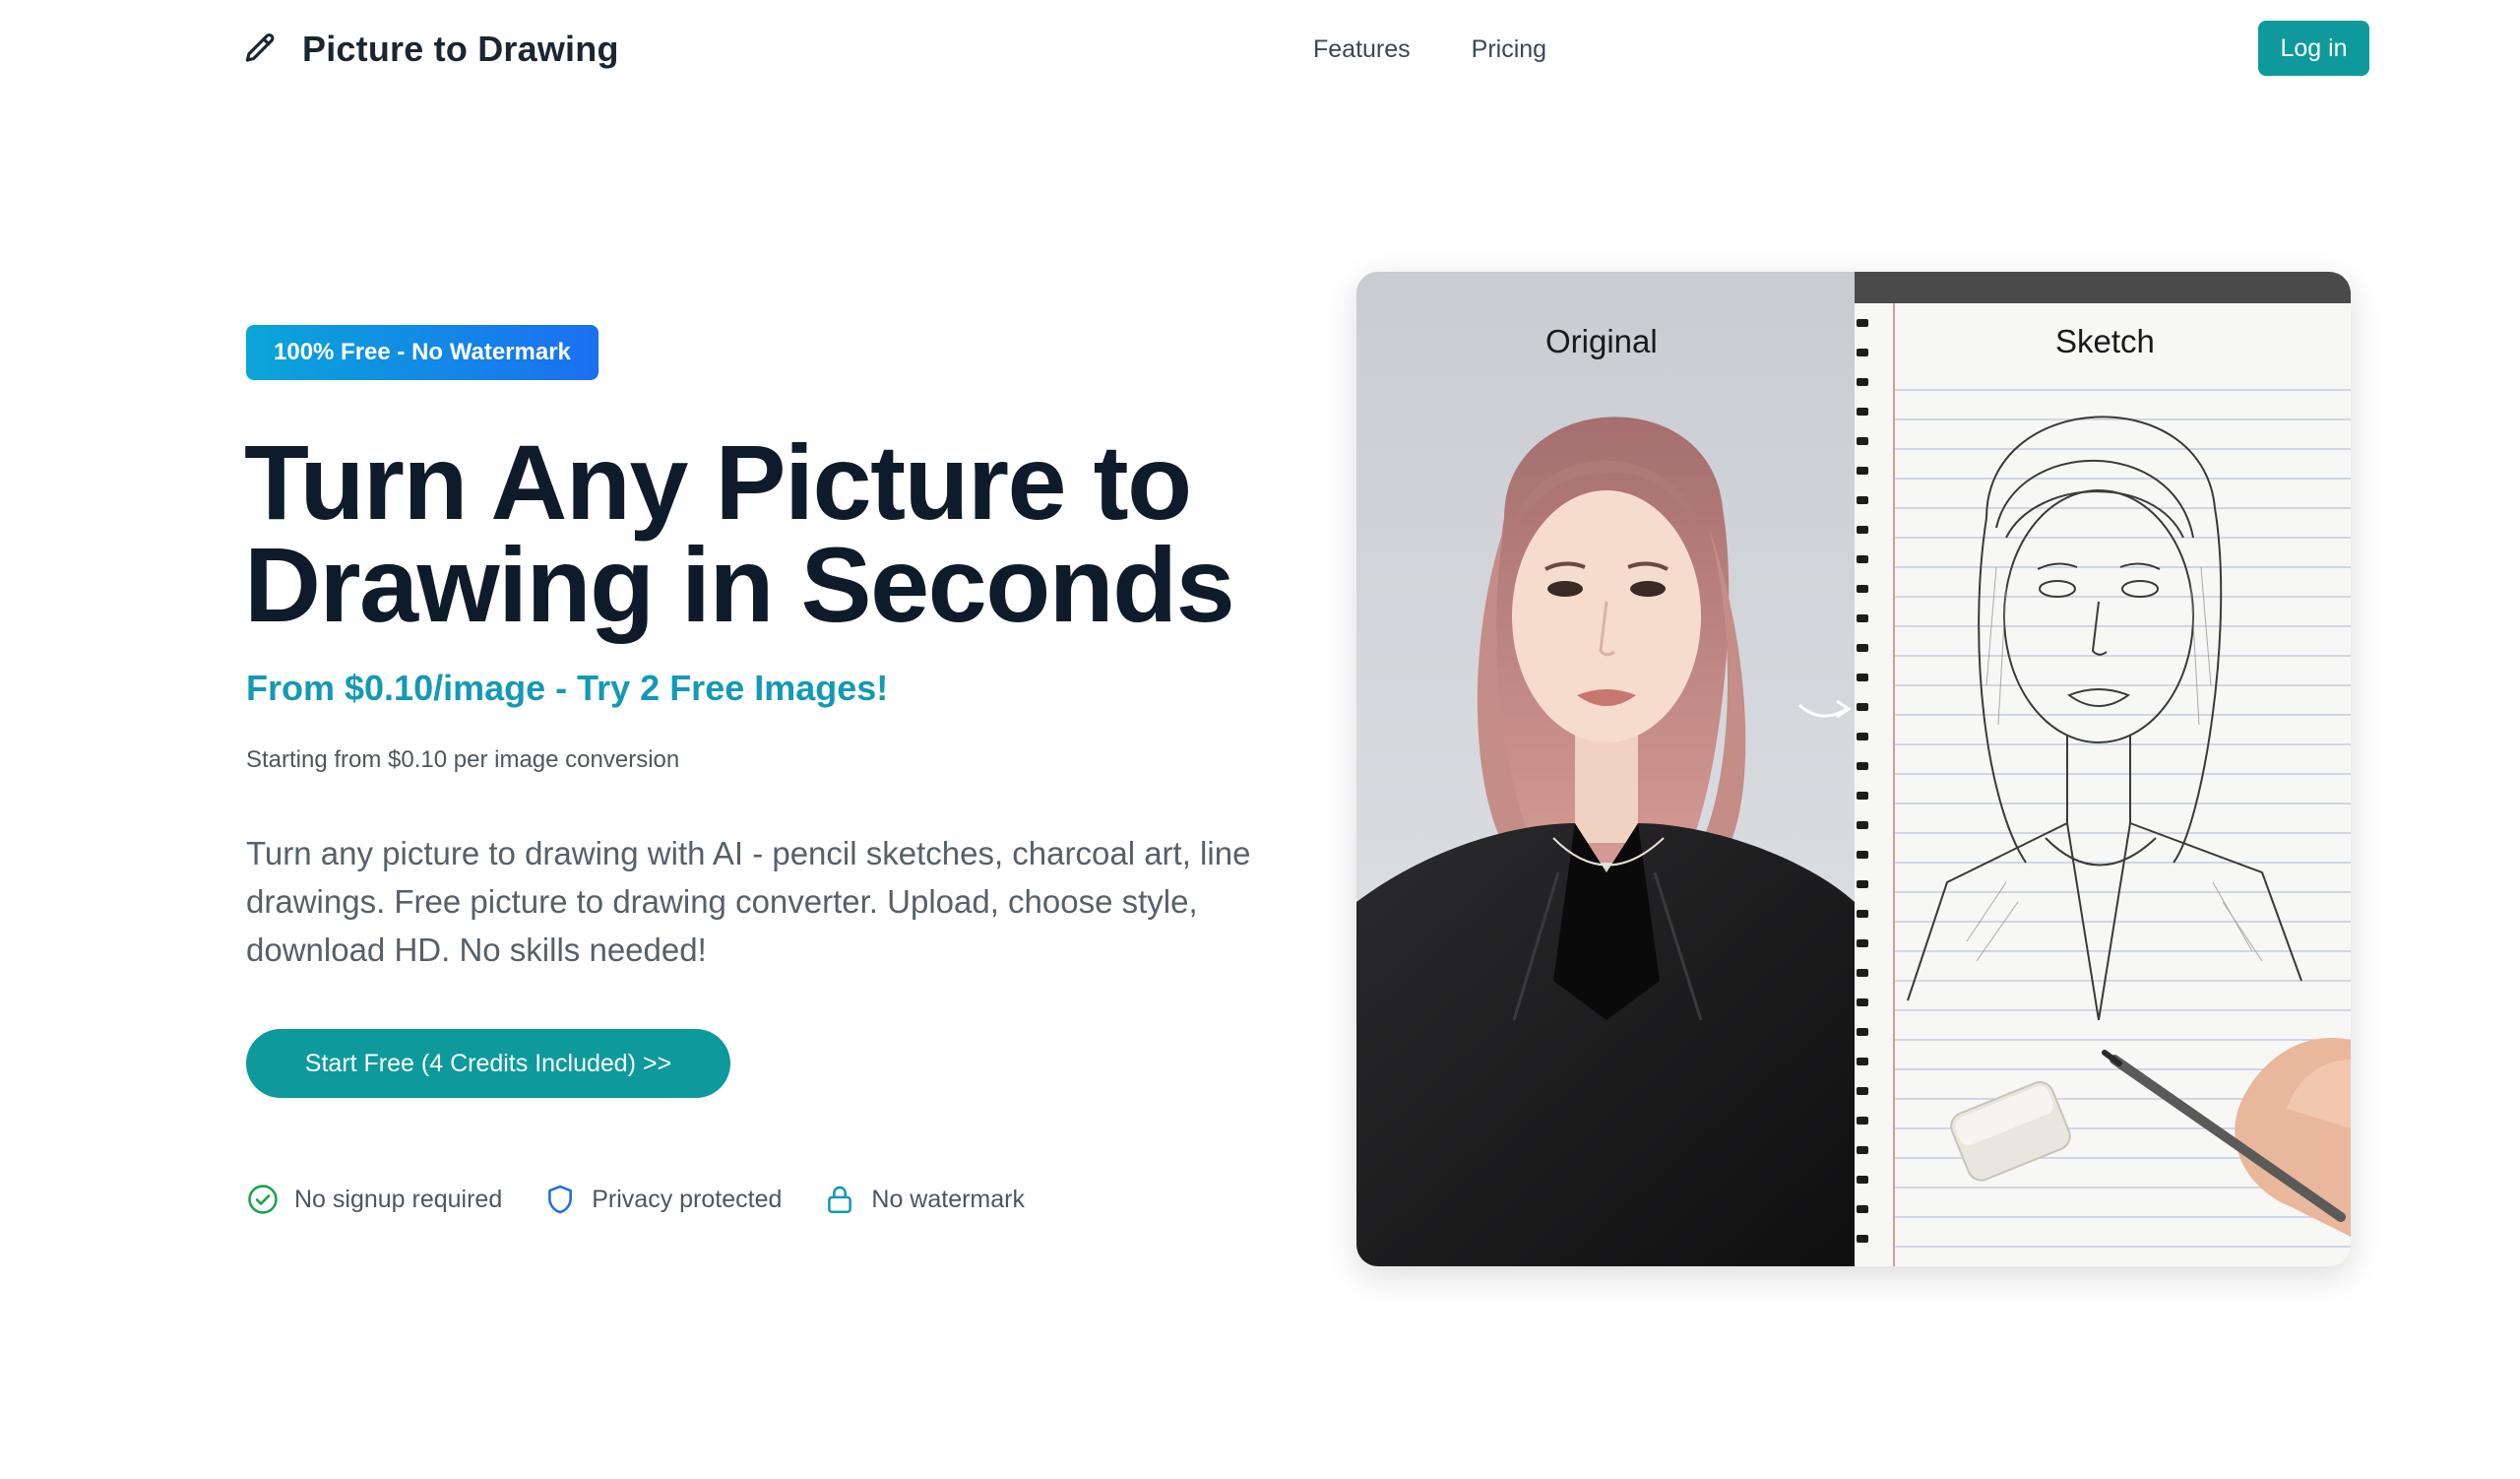 Image resolution: width=2520 pixels, height=1479 pixels. I want to click on login-button: Log in, so click(2313, 49).